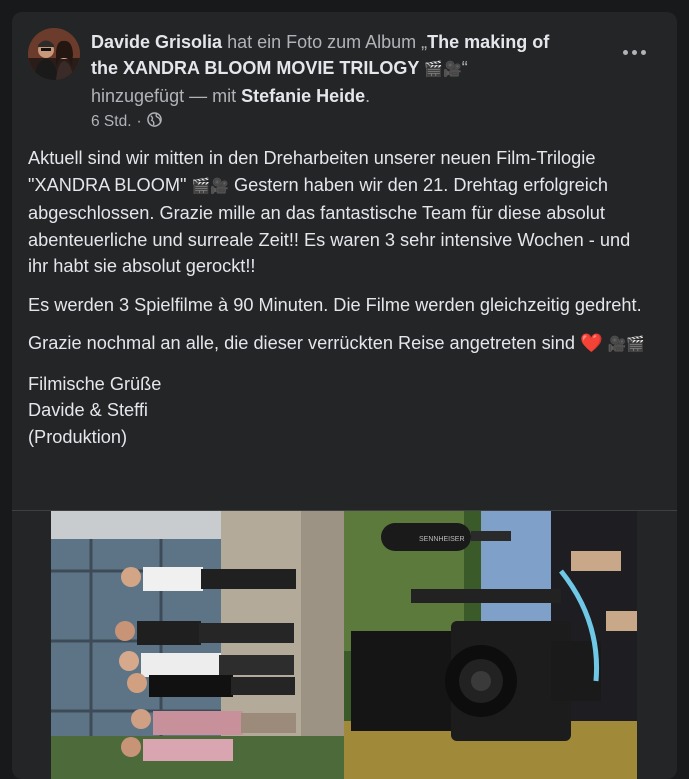 This screenshot has width=689, height=779. What do you see at coordinates (591, 343) in the screenshot?
I see `heart-emoji: ❤️` at bounding box center [591, 343].